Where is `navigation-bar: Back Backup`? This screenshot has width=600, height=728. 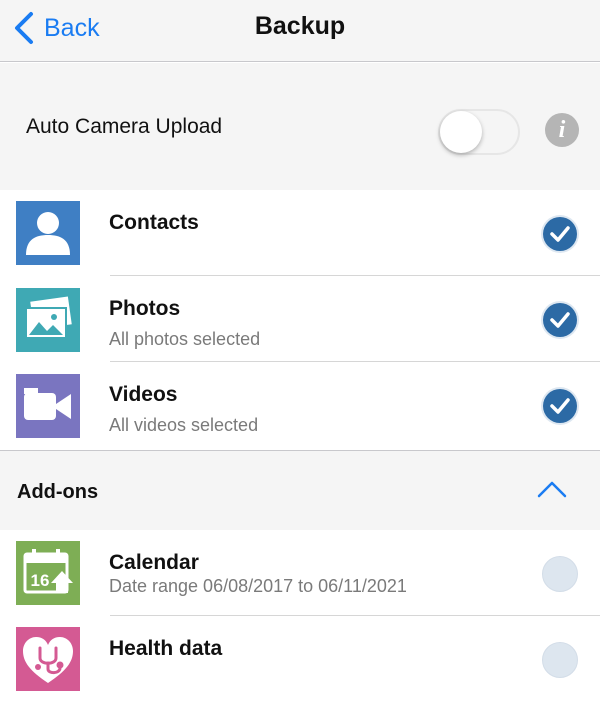 navigation-bar: Back Backup is located at coordinates (300, 31).